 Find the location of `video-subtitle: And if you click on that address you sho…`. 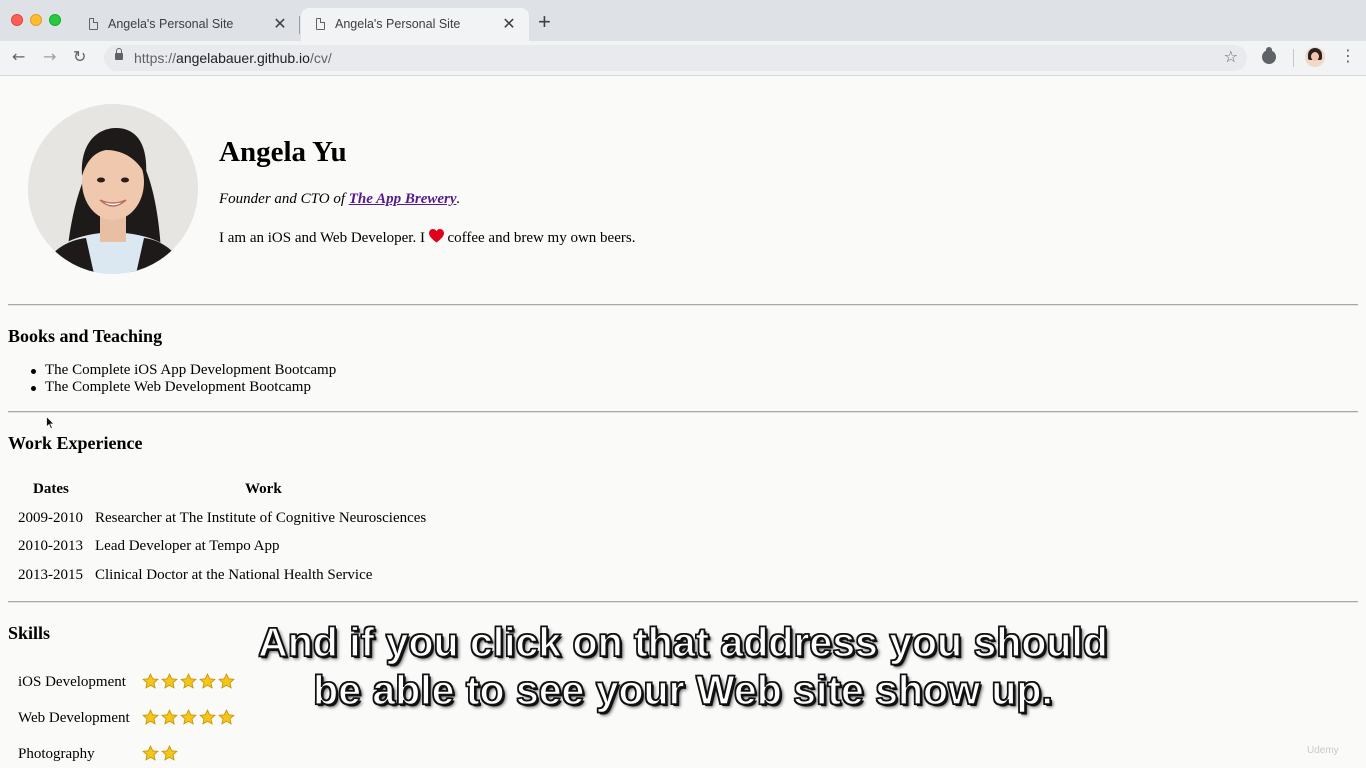

video-subtitle: And if you click on that address you sho… is located at coordinates (683, 666).